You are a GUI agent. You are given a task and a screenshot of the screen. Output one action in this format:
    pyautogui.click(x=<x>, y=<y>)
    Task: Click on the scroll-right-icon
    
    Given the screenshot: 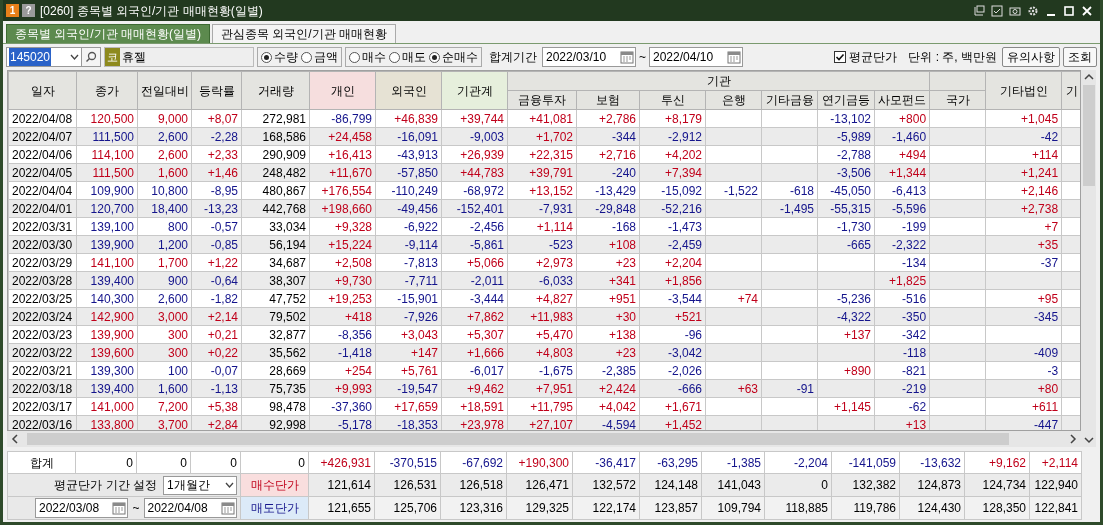 What is the action you would take?
    pyautogui.click(x=1073, y=439)
    